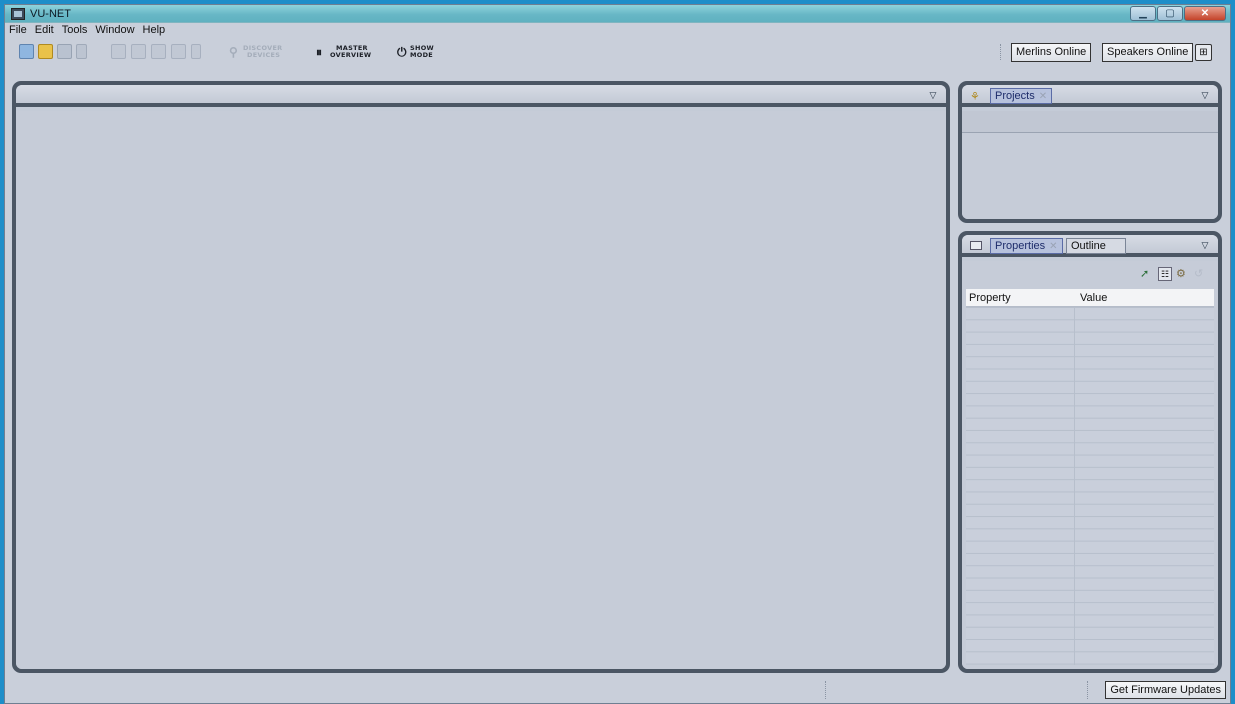 This screenshot has height=704, width=1235. What do you see at coordinates (26, 51) in the screenshot?
I see `new-file-icon` at bounding box center [26, 51].